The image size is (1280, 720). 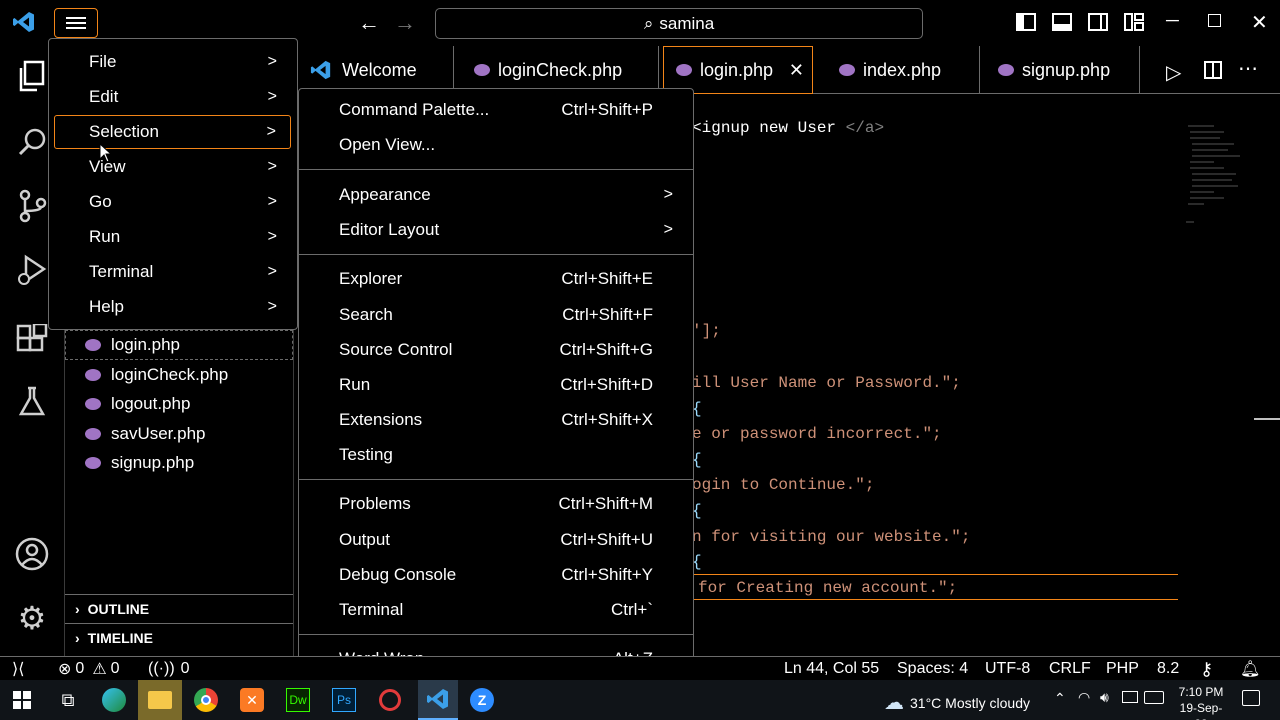 I want to click on tab-logincheck: loginCheck.php, so click(x=556, y=70).